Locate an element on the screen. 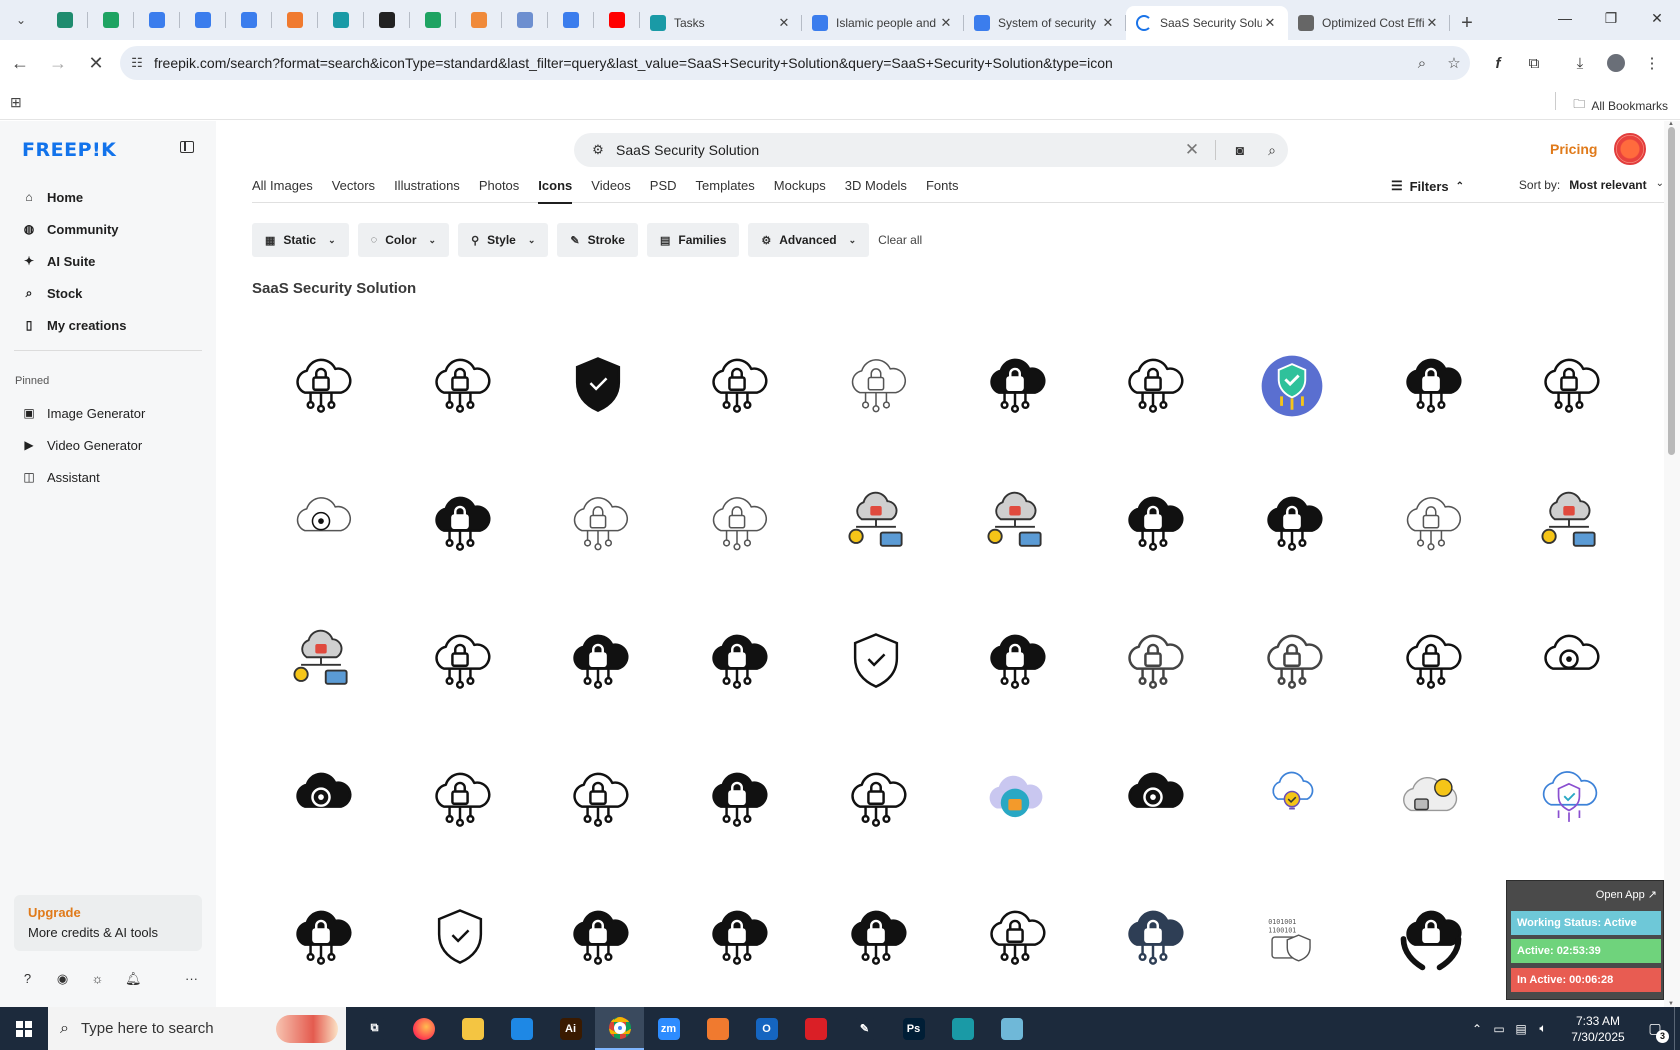 The image size is (1680, 1050). start-button is located at coordinates (24, 1028).